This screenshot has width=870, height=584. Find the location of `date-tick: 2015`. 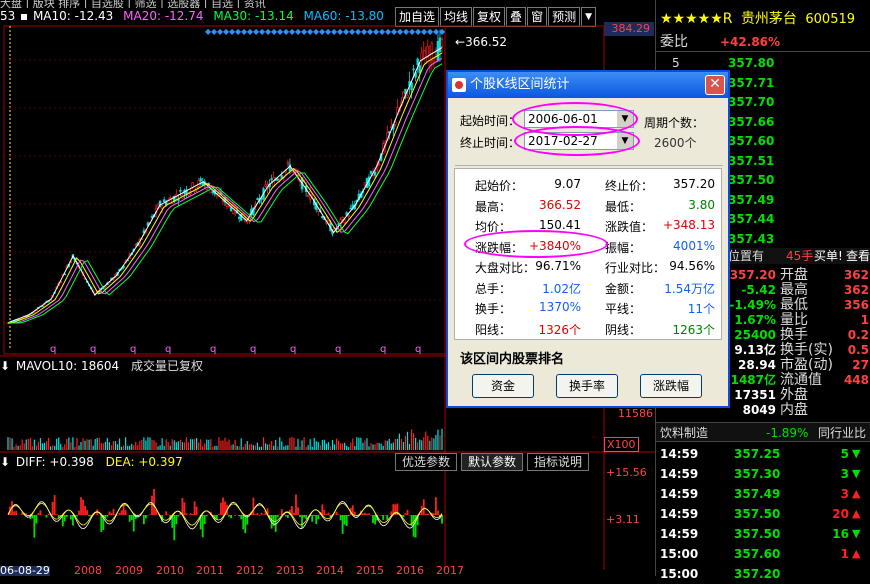

date-tick: 2015 is located at coordinates (370, 570).